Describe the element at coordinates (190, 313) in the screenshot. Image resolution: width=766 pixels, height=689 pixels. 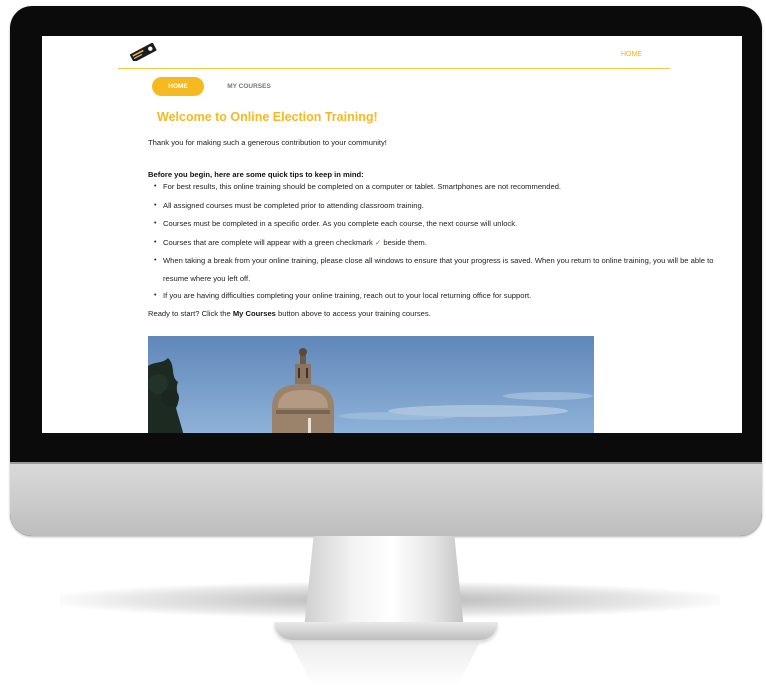
I see `ready-text-before: Ready to start? Click the` at that location.